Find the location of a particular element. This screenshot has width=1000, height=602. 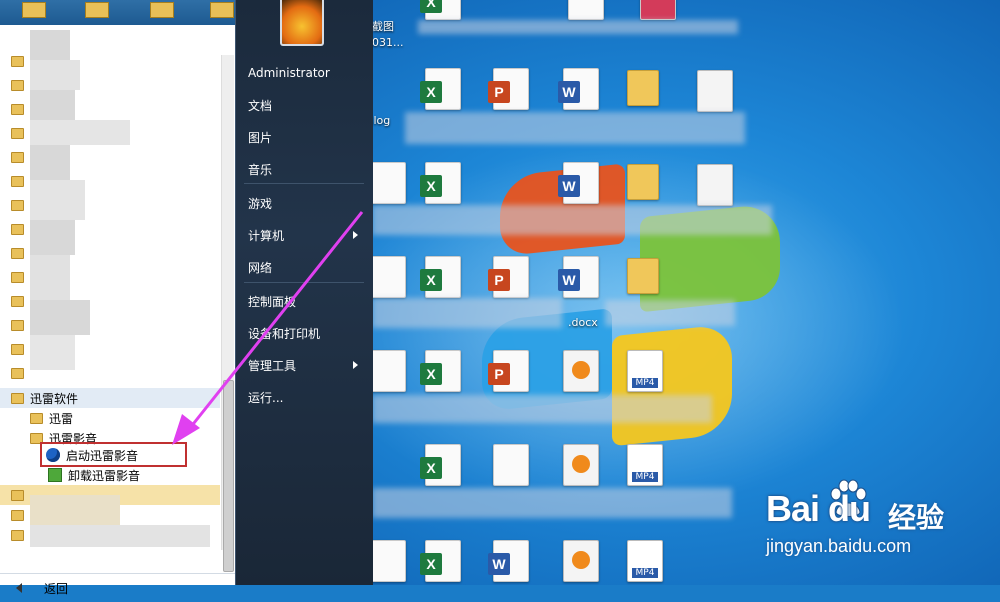

menu-item-network: 网络 is located at coordinates (260, 267).